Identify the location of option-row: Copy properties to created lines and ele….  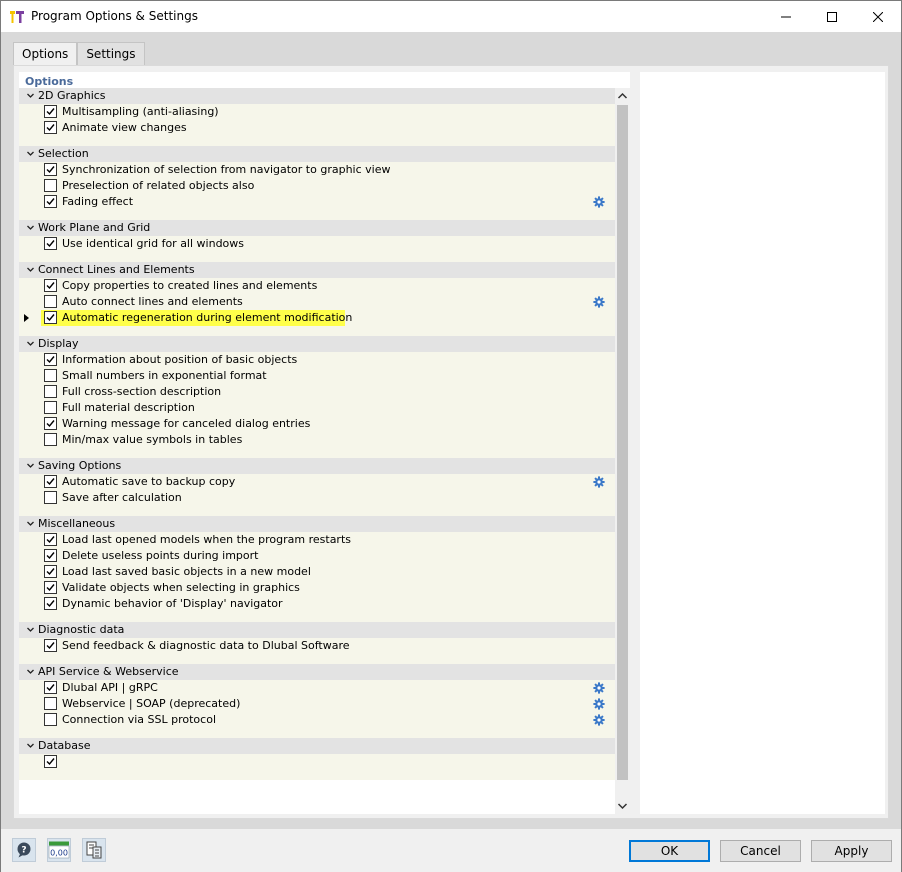
(317, 286).